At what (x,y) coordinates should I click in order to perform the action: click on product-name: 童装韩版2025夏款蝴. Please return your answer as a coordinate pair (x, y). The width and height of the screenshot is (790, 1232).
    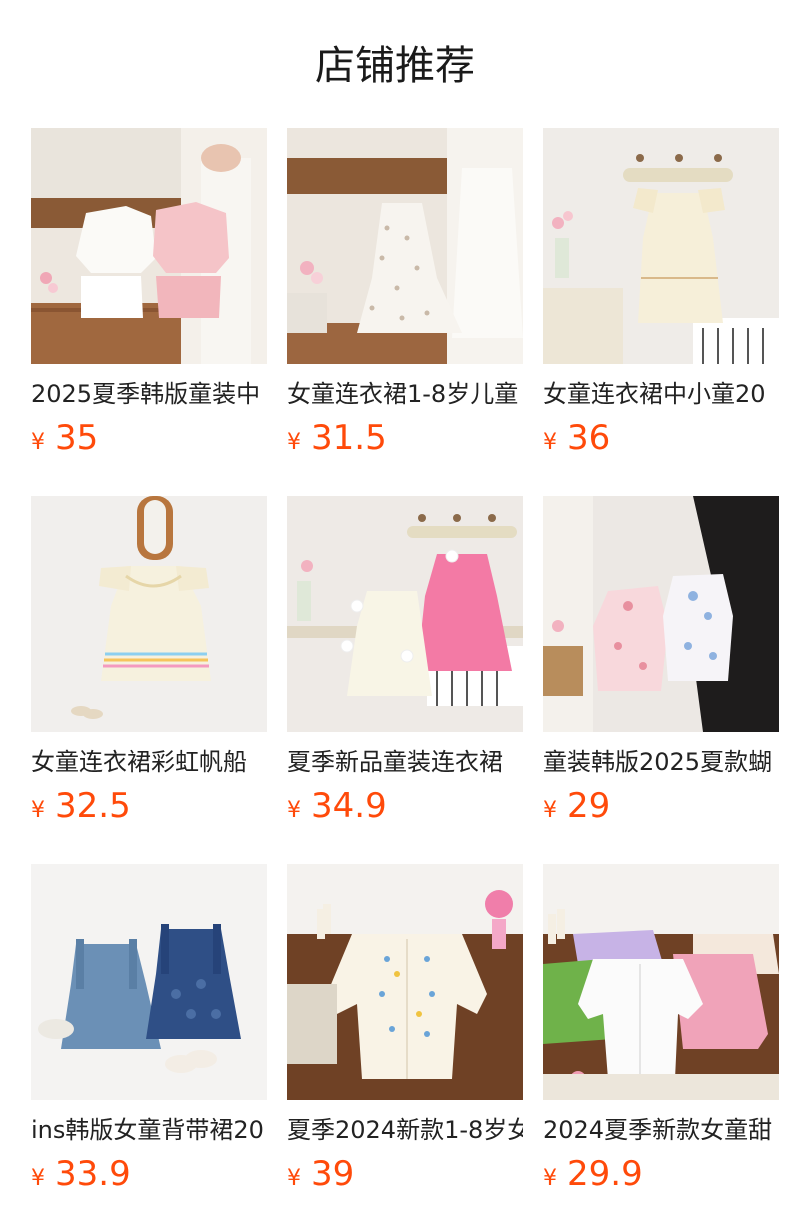
    Looking at the image, I should click on (661, 762).